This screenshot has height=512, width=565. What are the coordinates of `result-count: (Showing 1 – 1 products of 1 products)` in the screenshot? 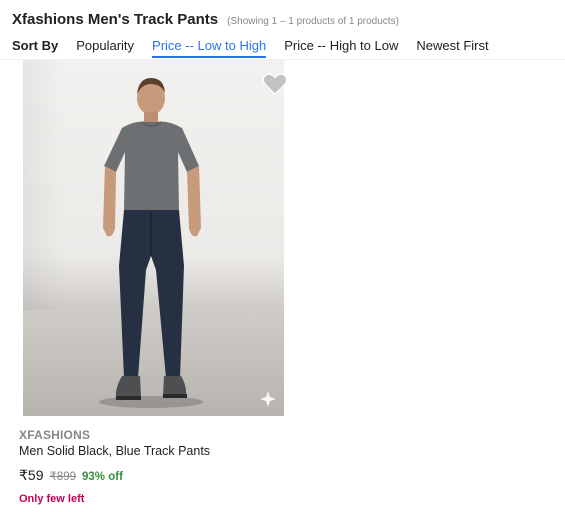 It's located at (313, 21).